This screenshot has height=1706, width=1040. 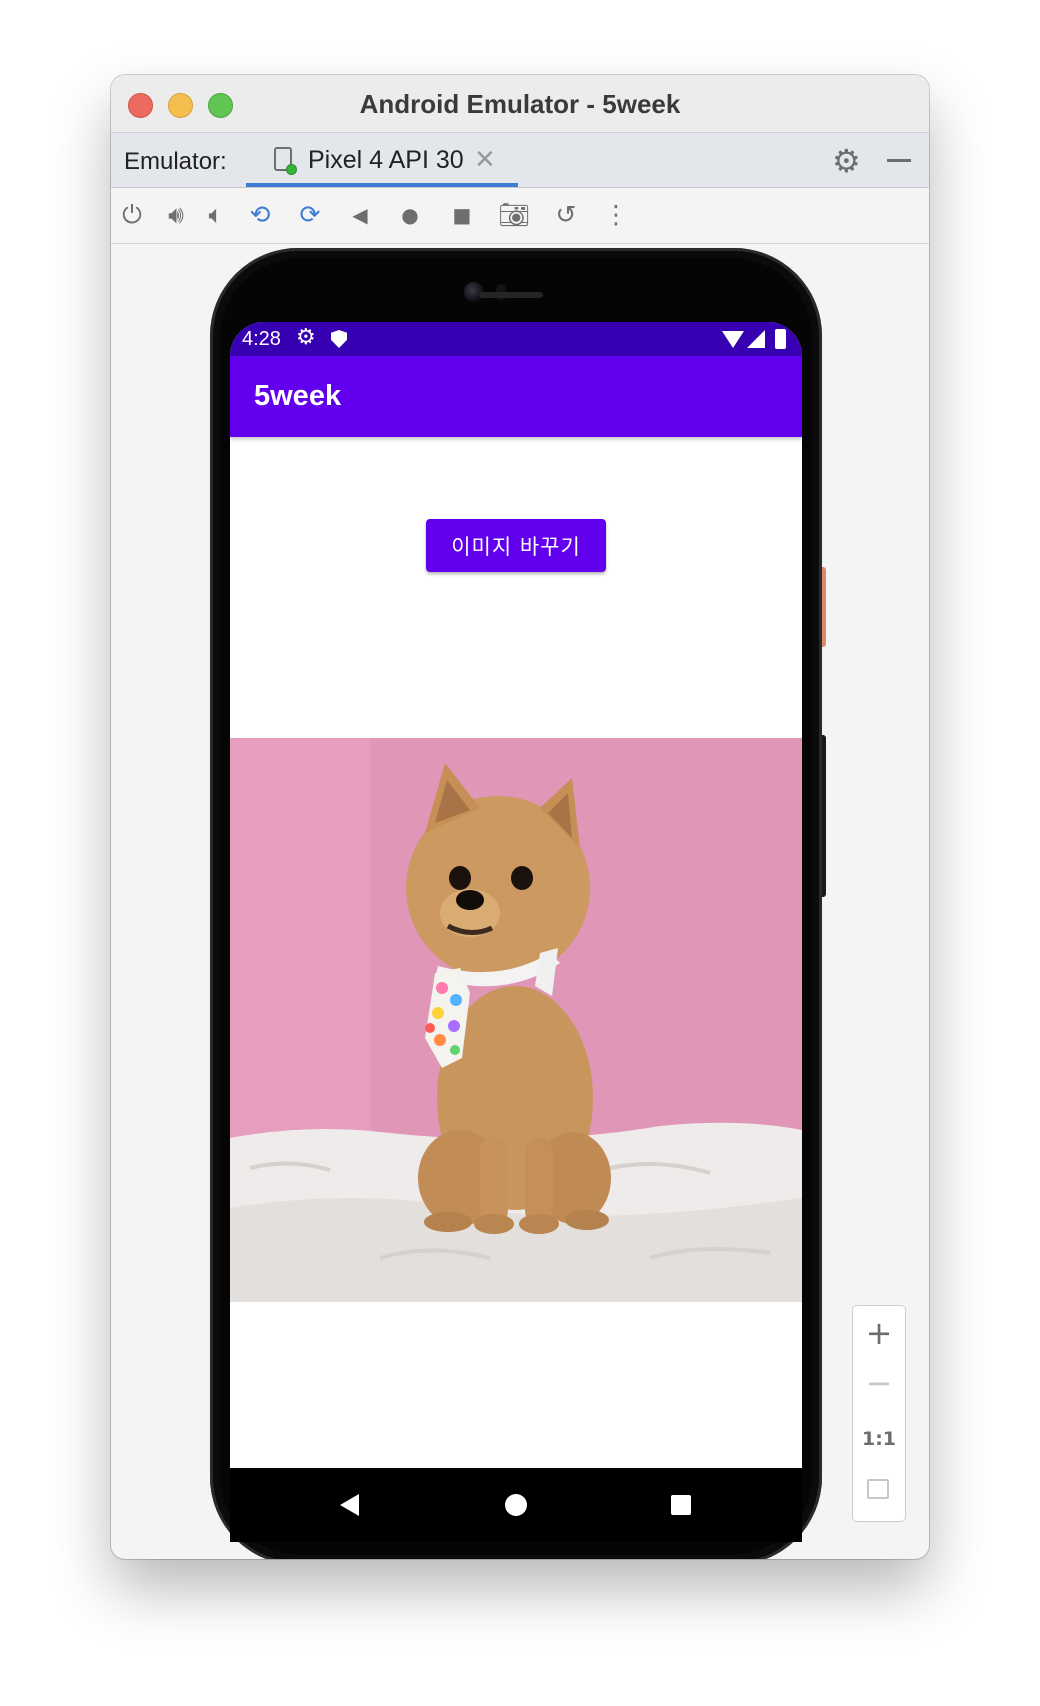 What do you see at coordinates (514, 215) in the screenshot?
I see `screenshot-icon: 📷︎` at bounding box center [514, 215].